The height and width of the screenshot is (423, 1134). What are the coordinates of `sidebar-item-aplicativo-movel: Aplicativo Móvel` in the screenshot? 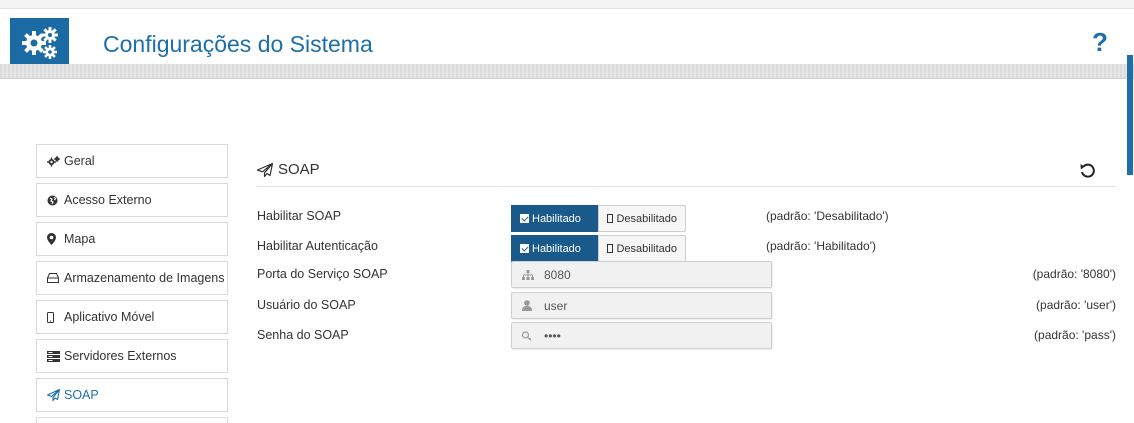 It's located at (132, 317).